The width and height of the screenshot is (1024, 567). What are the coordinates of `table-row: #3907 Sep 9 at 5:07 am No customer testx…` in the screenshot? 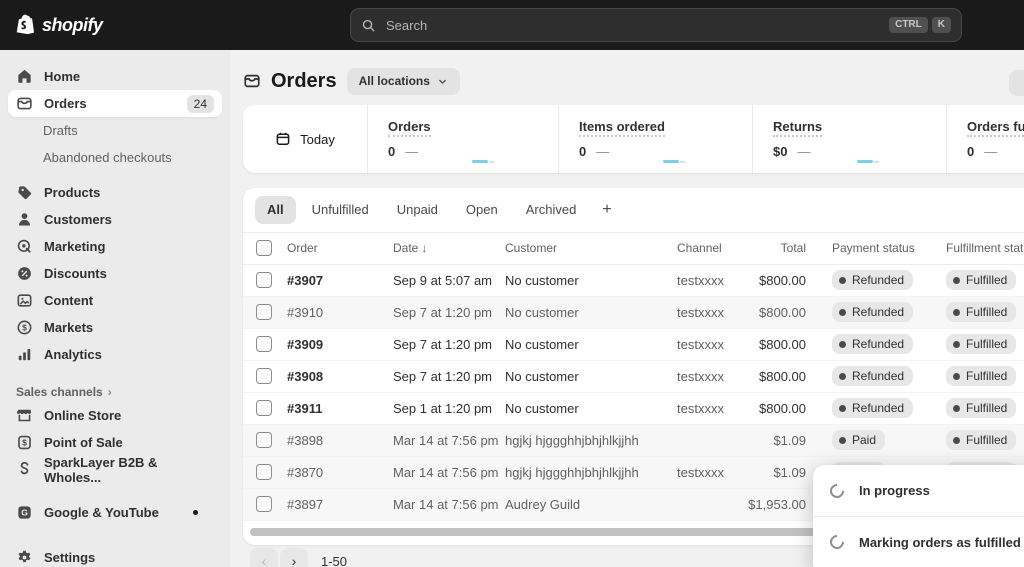 It's located at (633, 281).